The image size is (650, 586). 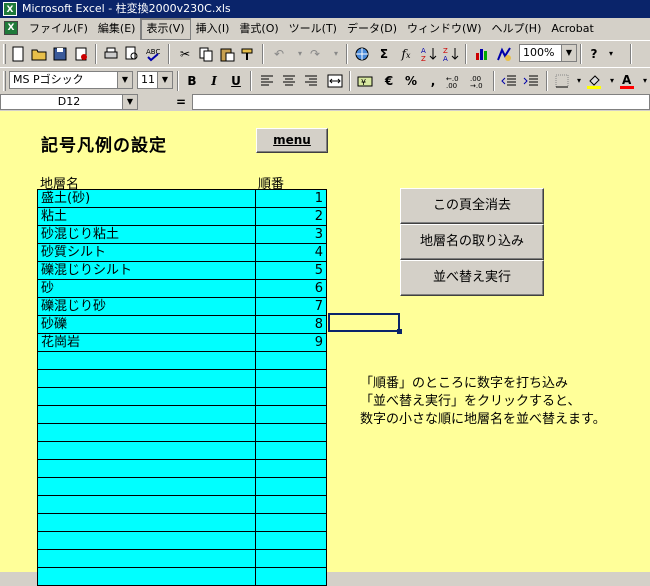 I want to click on function-wizard-icon: fx, so click(x=406, y=54).